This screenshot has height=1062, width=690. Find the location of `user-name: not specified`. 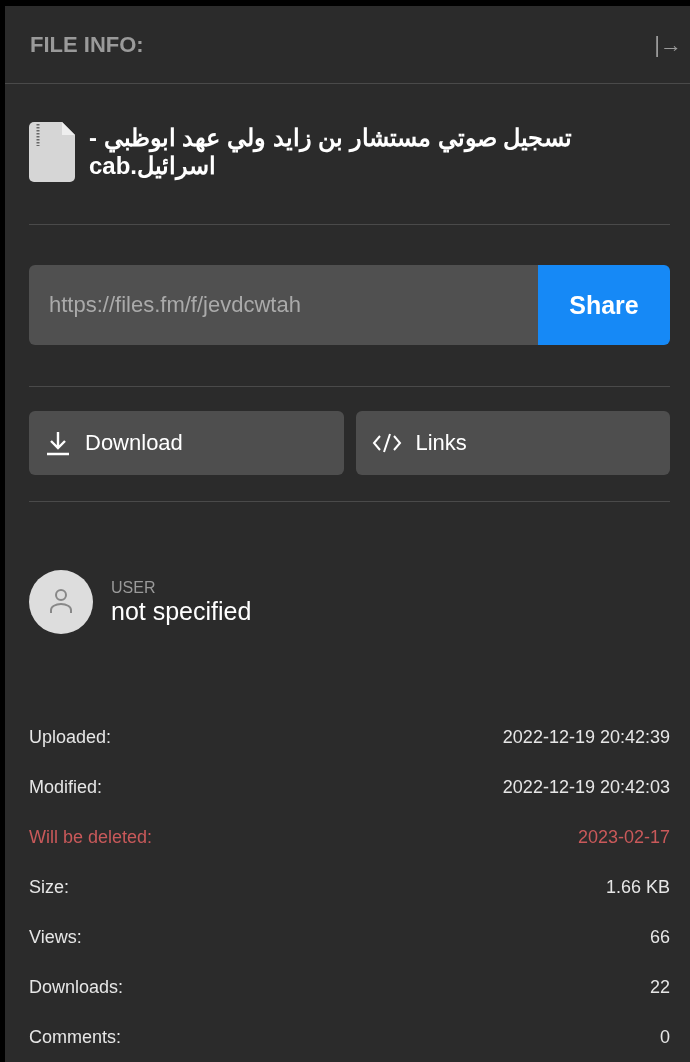

user-name: not specified is located at coordinates (181, 611).